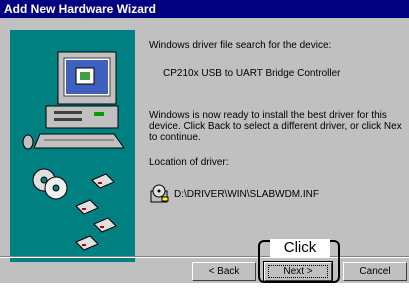 The width and height of the screenshot is (409, 303). What do you see at coordinates (204, 9) in the screenshot?
I see `title-bar: Add New Hardware Wizard` at bounding box center [204, 9].